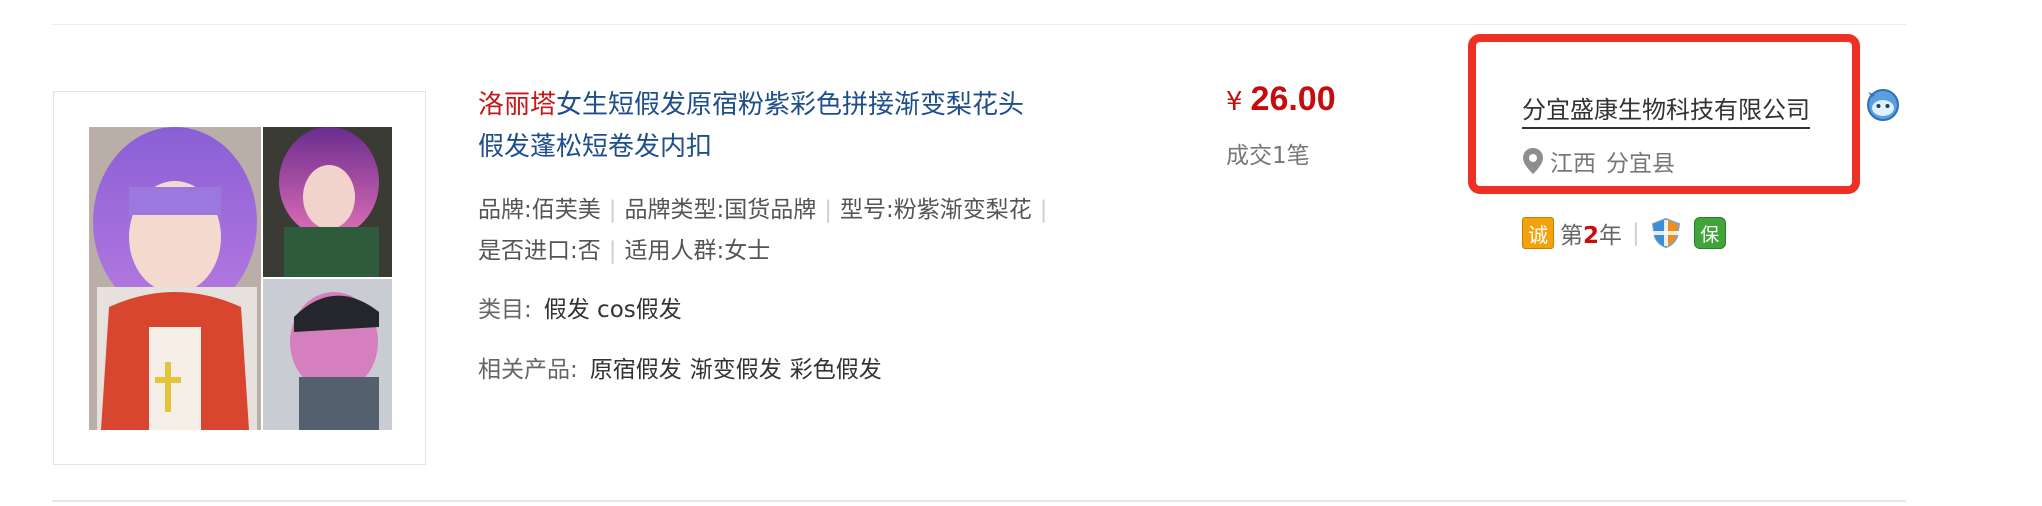  Describe the element at coordinates (1591, 236) in the screenshot. I see `years-number: 2` at that location.